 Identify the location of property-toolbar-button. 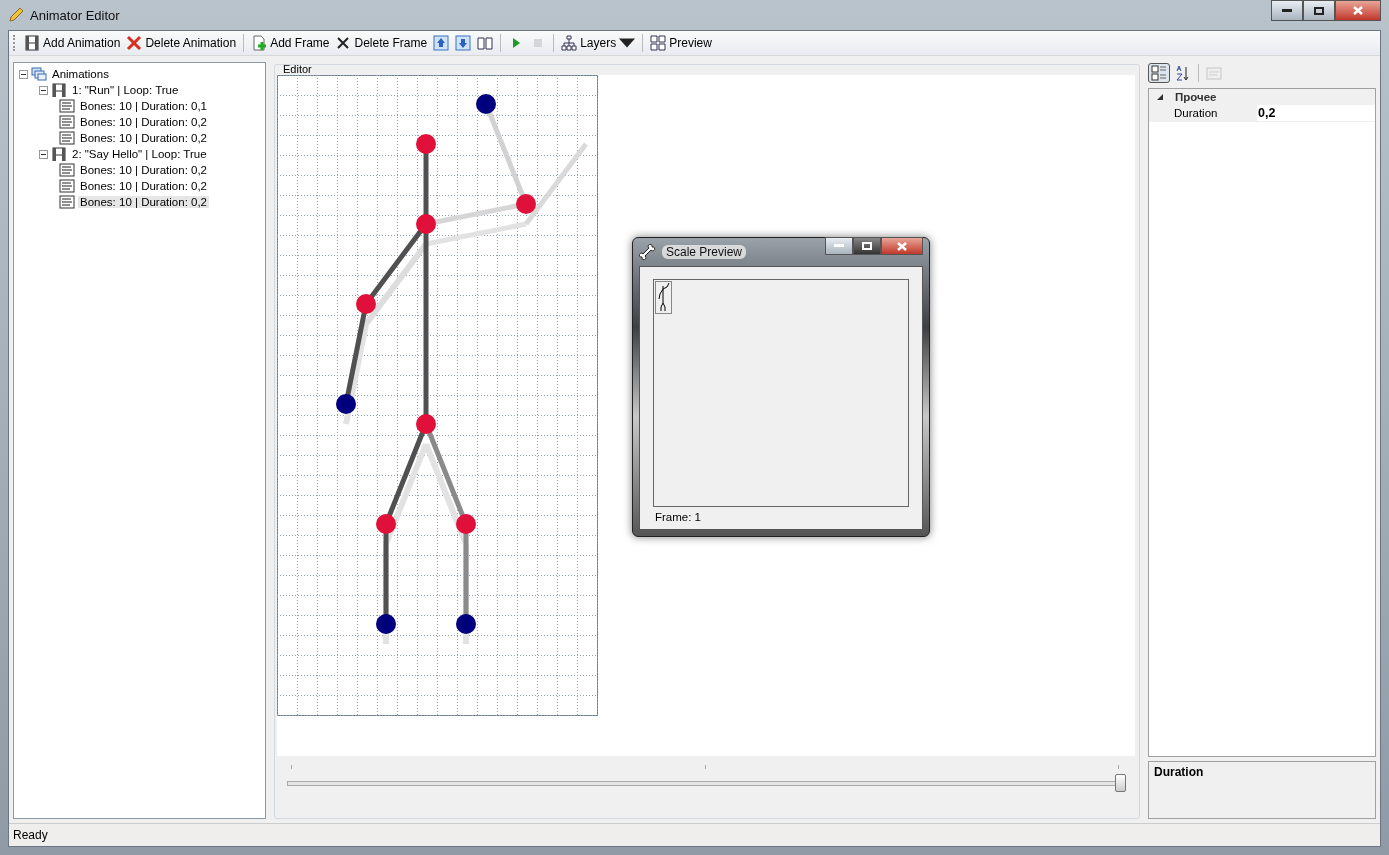
(1159, 73).